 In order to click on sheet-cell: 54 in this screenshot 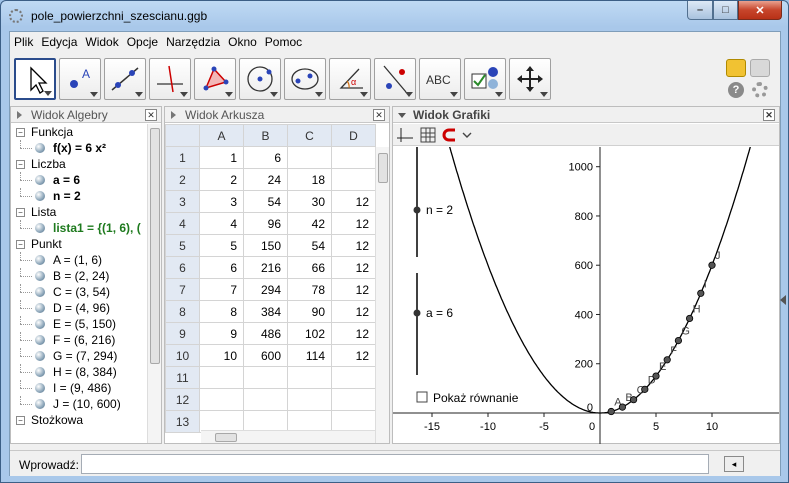, I will do `click(309, 245)`.